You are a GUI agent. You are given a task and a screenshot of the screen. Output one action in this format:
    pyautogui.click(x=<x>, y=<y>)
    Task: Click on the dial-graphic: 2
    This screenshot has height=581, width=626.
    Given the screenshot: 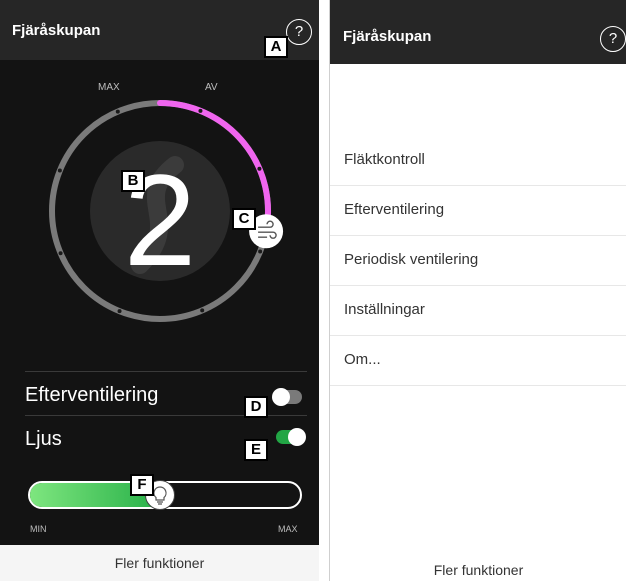 What is the action you would take?
    pyautogui.click(x=166, y=211)
    